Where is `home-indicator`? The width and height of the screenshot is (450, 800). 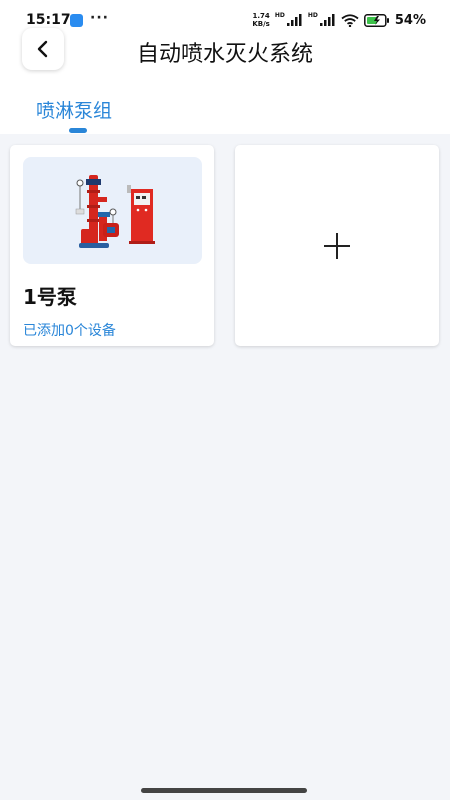
home-indicator is located at coordinates (224, 790).